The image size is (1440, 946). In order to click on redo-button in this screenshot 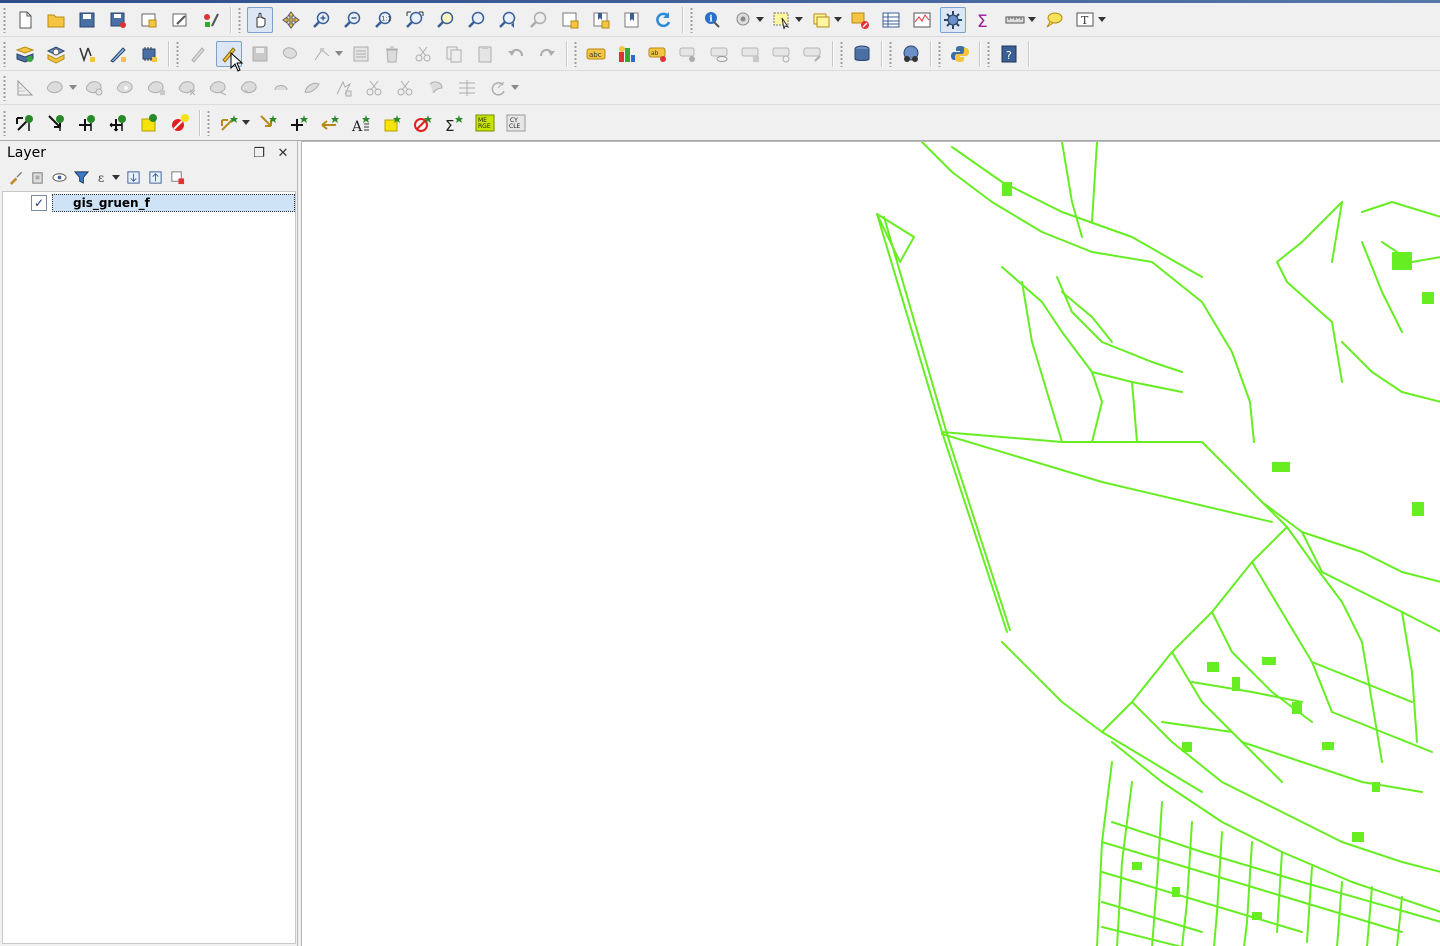, I will do `click(547, 54)`.